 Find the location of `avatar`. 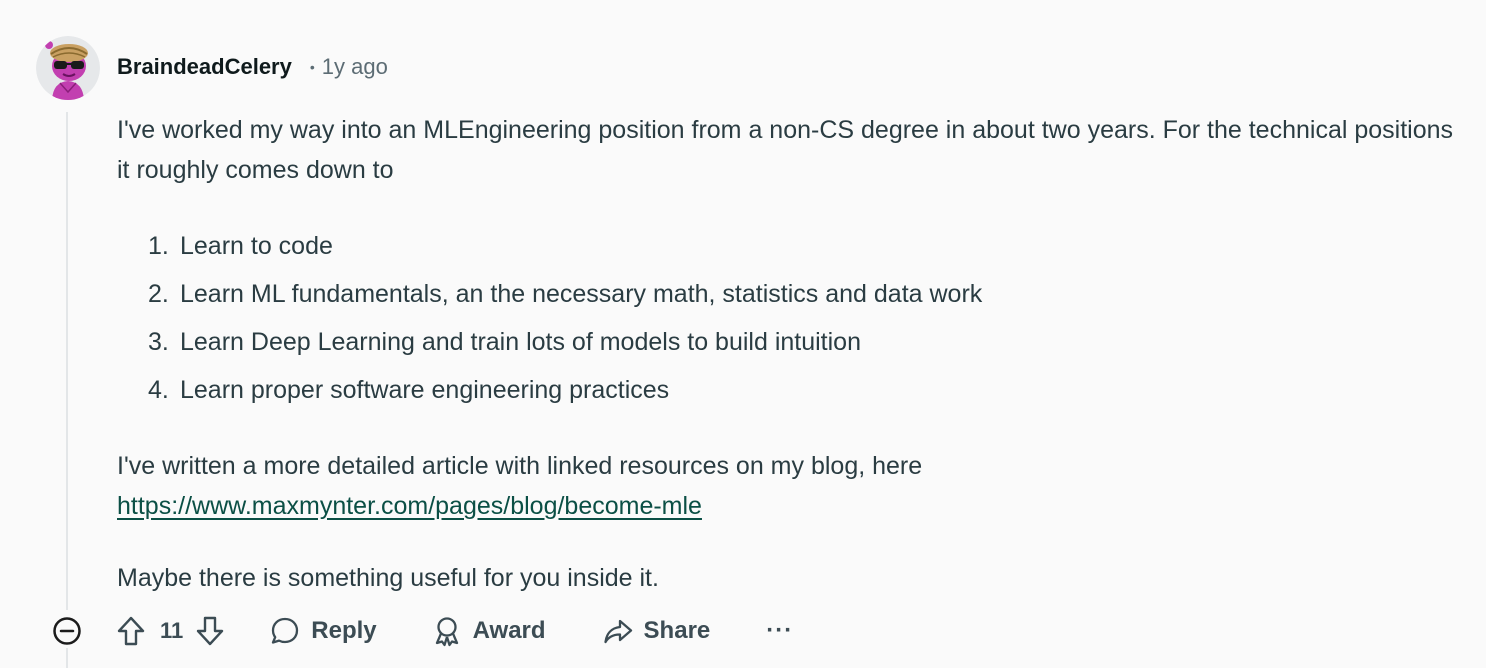

avatar is located at coordinates (68, 68).